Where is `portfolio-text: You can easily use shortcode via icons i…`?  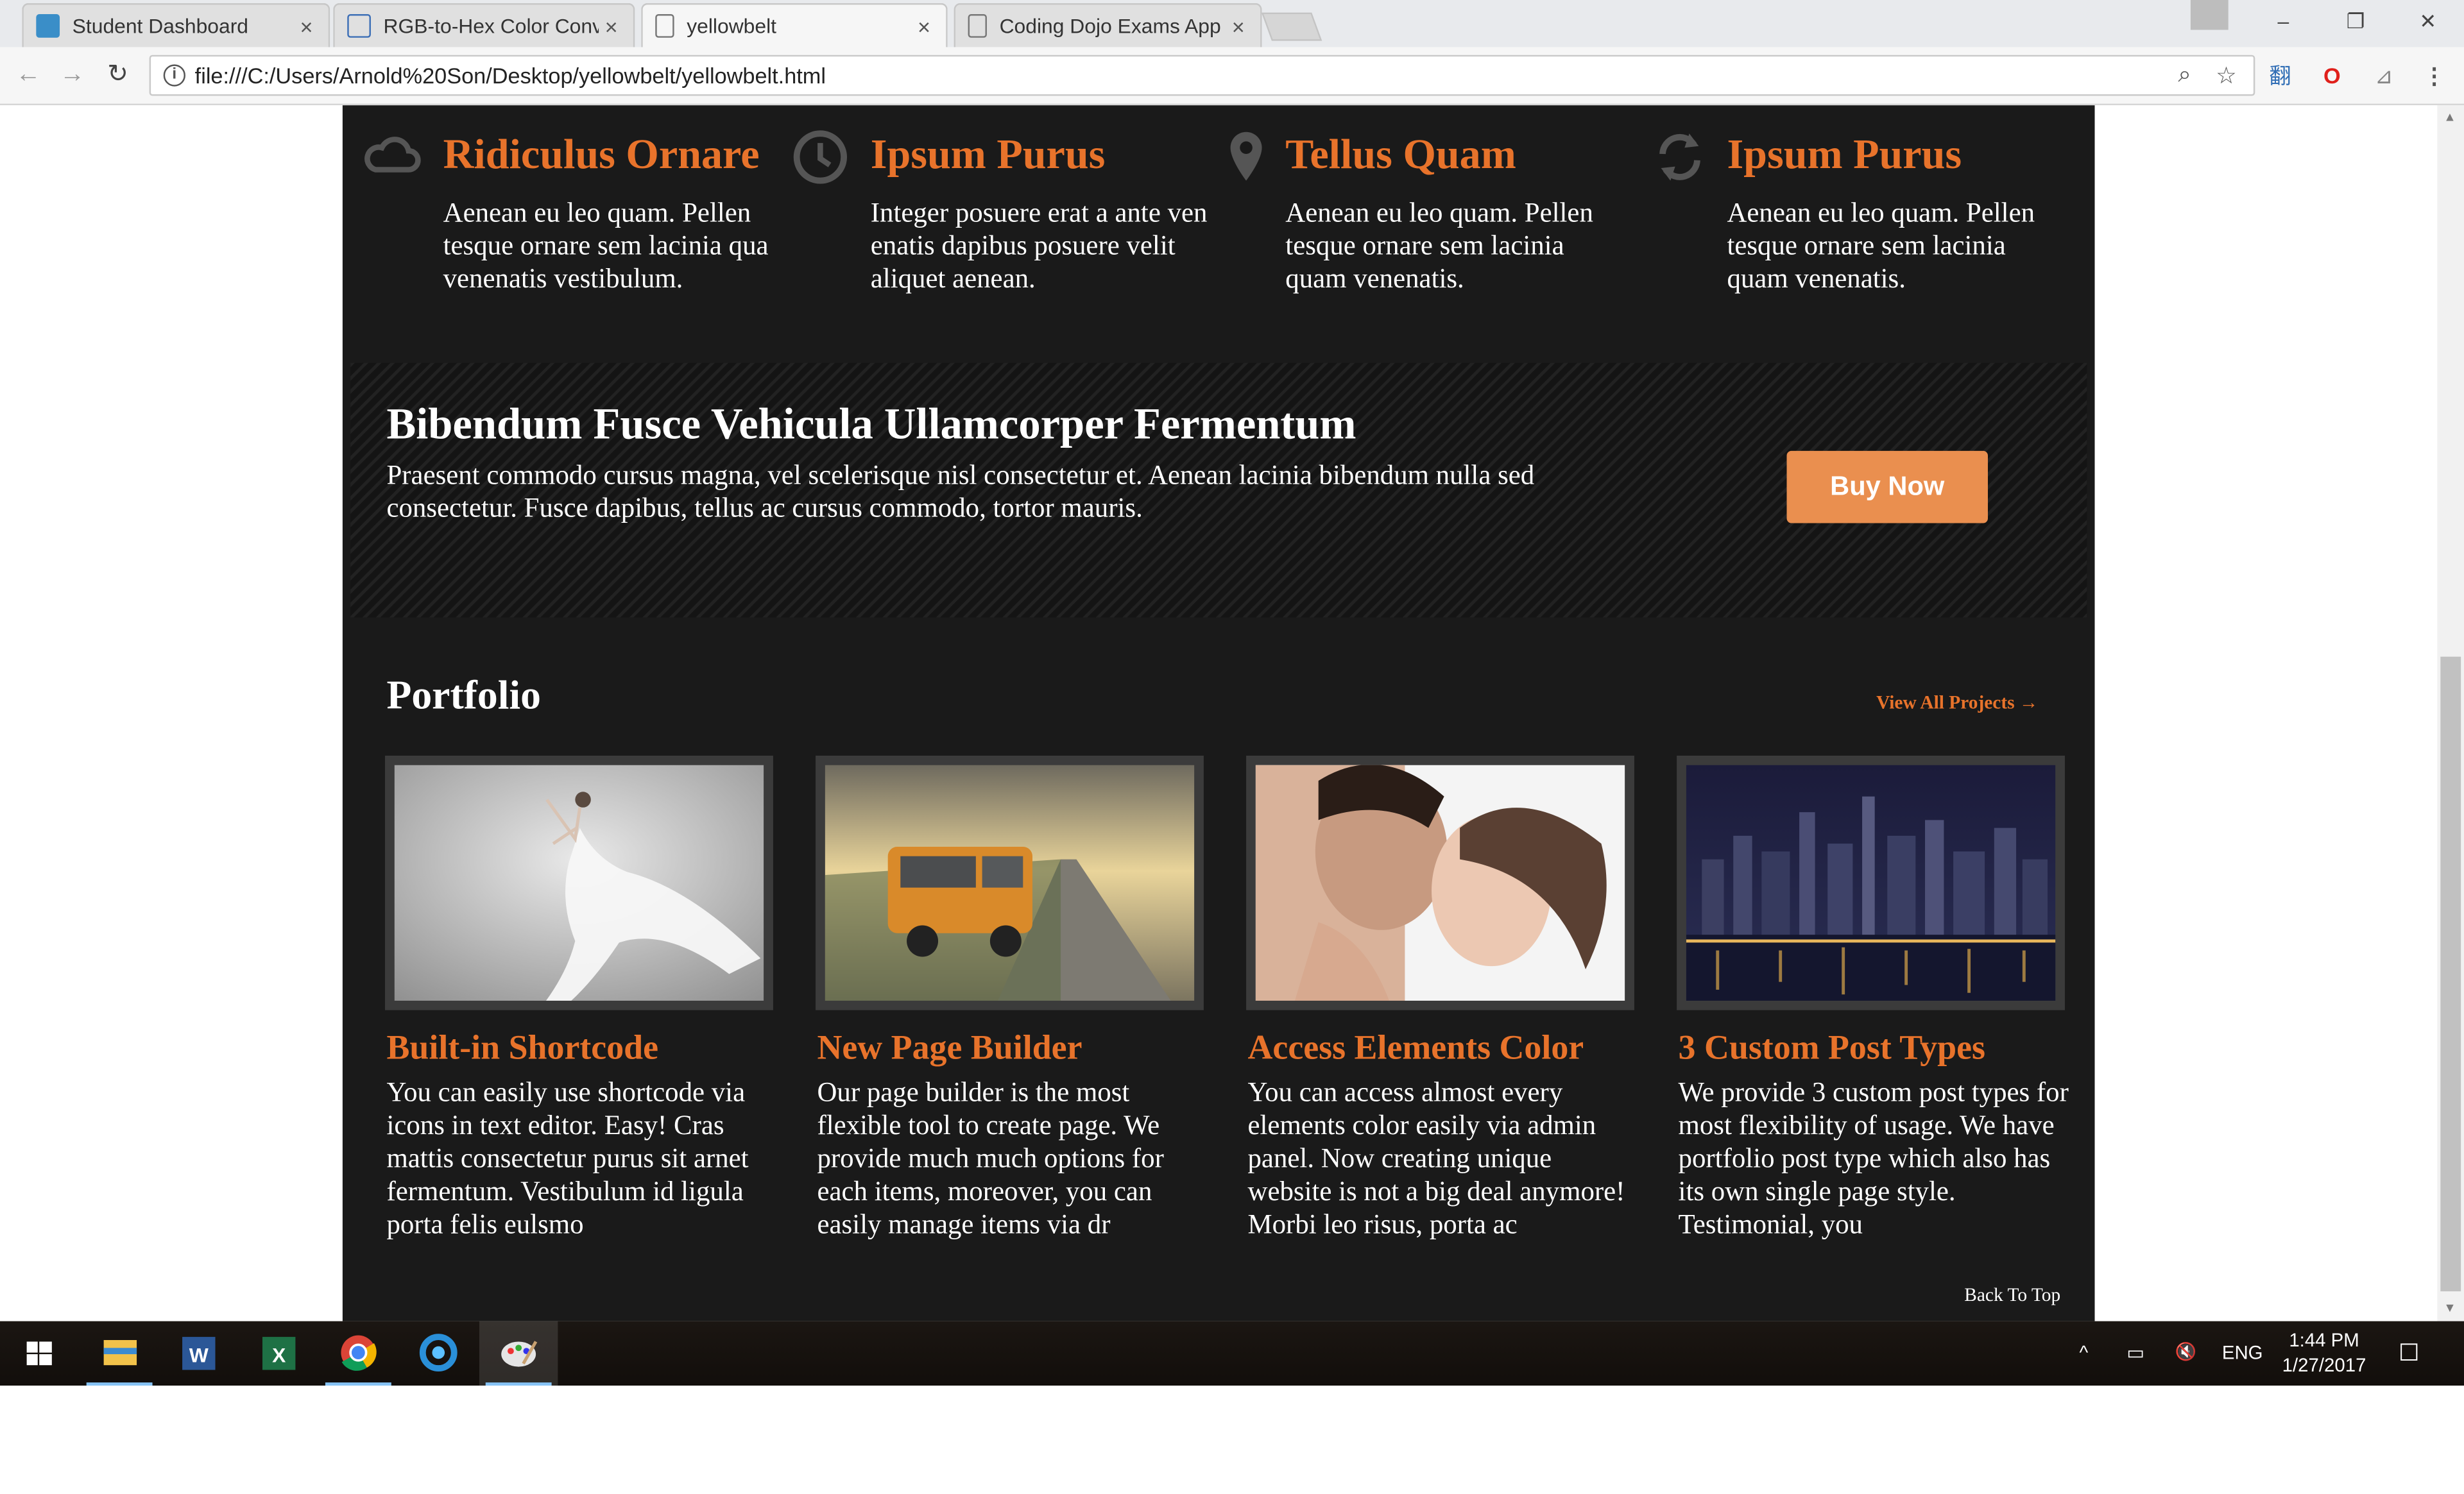
portfolio-text: You can easily use shortcode via icons i… is located at coordinates (568, 1158).